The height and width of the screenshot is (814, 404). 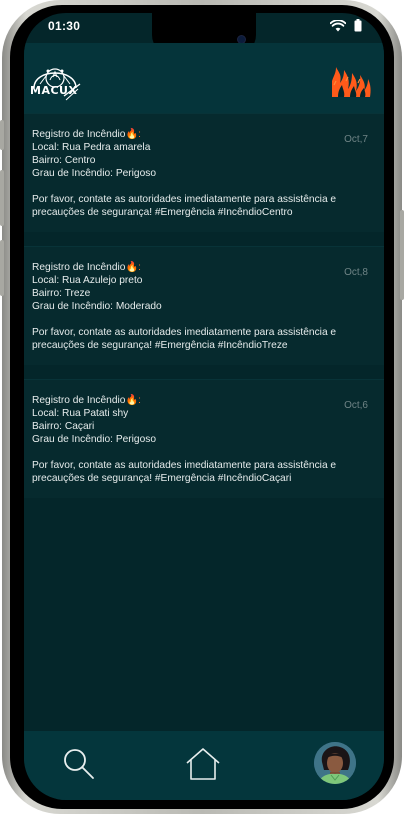 What do you see at coordinates (61, 293) in the screenshot?
I see `post-bairro: Bairro: Treze` at bounding box center [61, 293].